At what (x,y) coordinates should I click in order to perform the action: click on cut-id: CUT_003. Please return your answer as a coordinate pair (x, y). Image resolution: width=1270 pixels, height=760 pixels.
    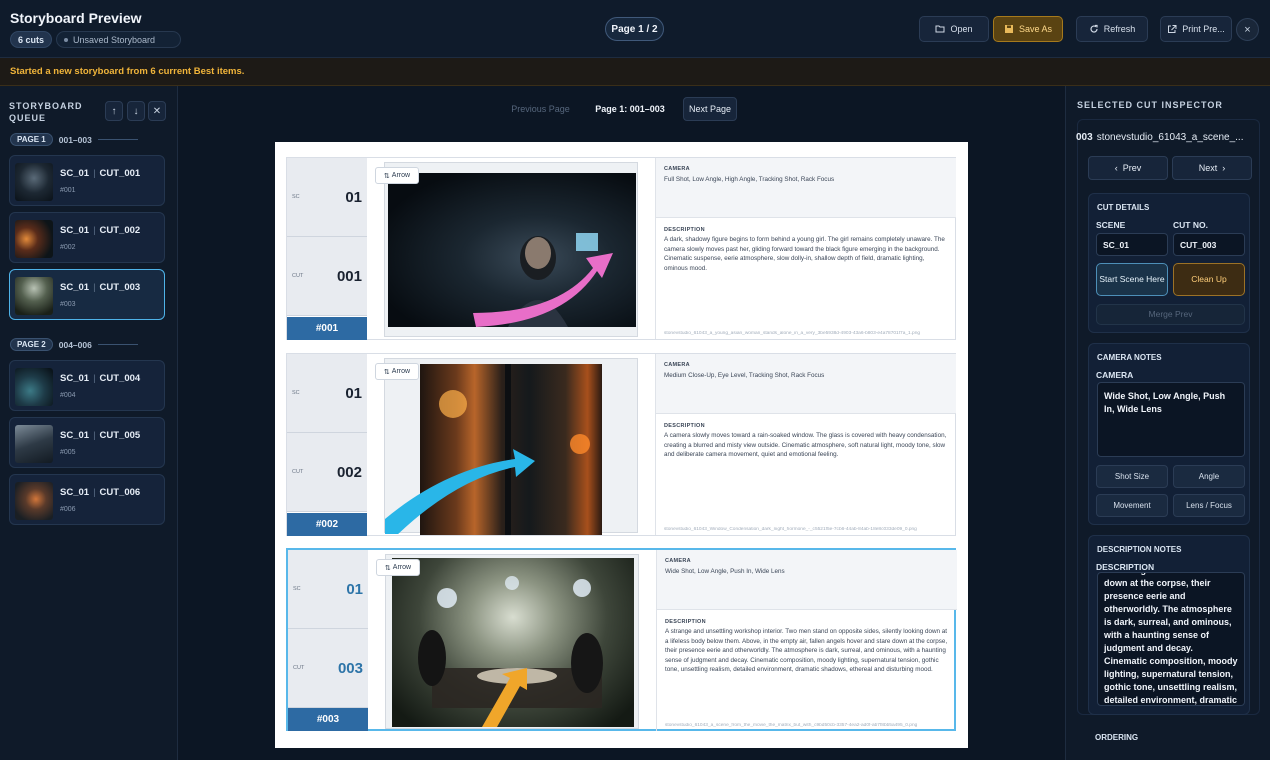
    Looking at the image, I should click on (120, 287).